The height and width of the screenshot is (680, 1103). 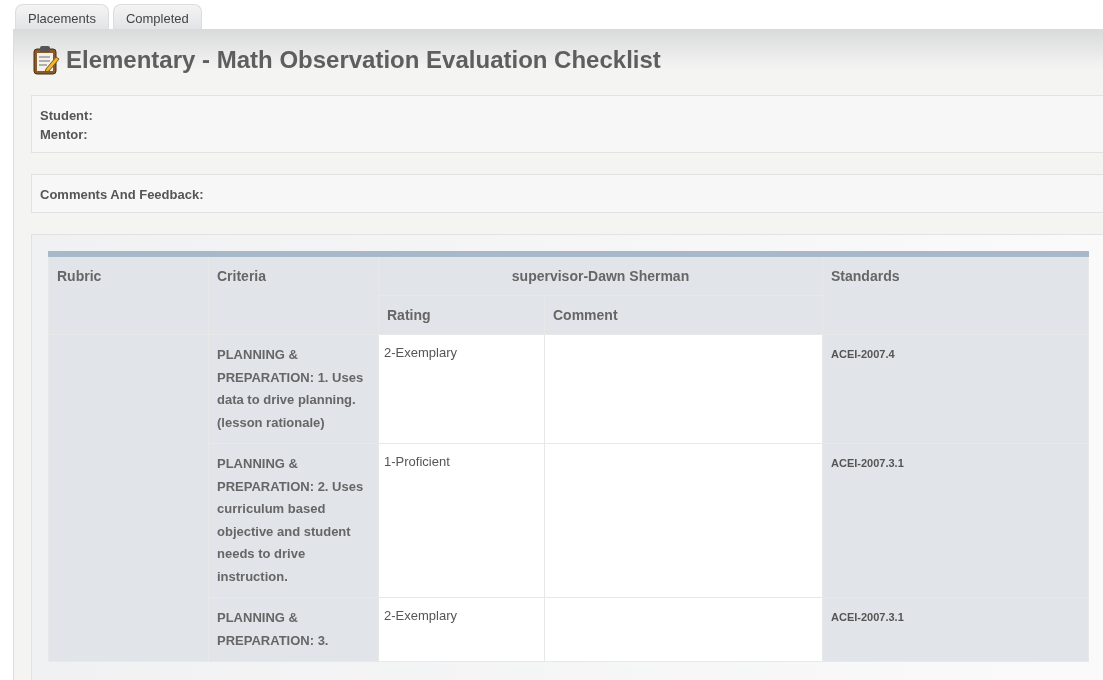 I want to click on column-header: supervisor-Dawn Sherman, so click(x=600, y=275).